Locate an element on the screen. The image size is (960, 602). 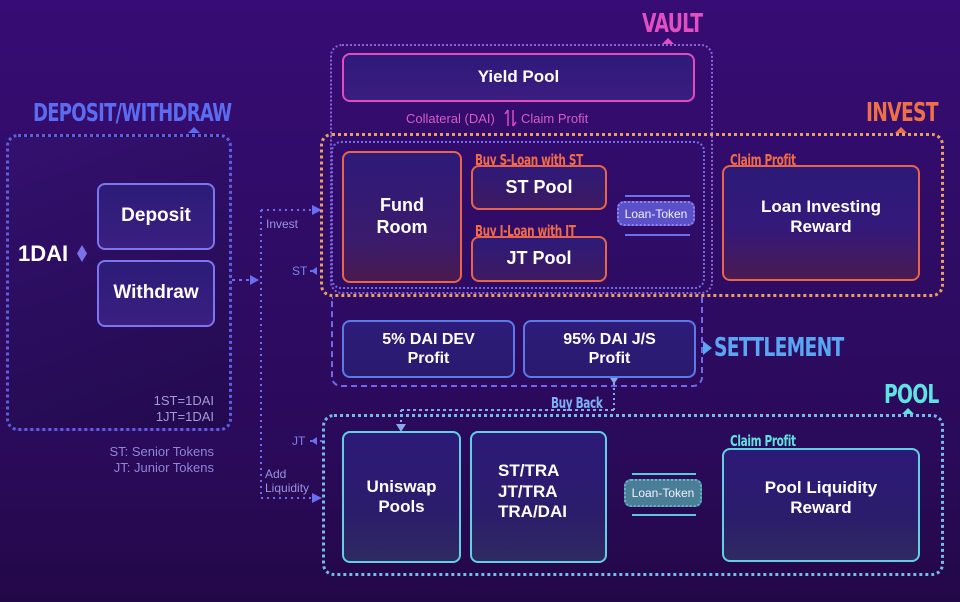
dai-token-label: 1DAI is located at coordinates (43, 253).